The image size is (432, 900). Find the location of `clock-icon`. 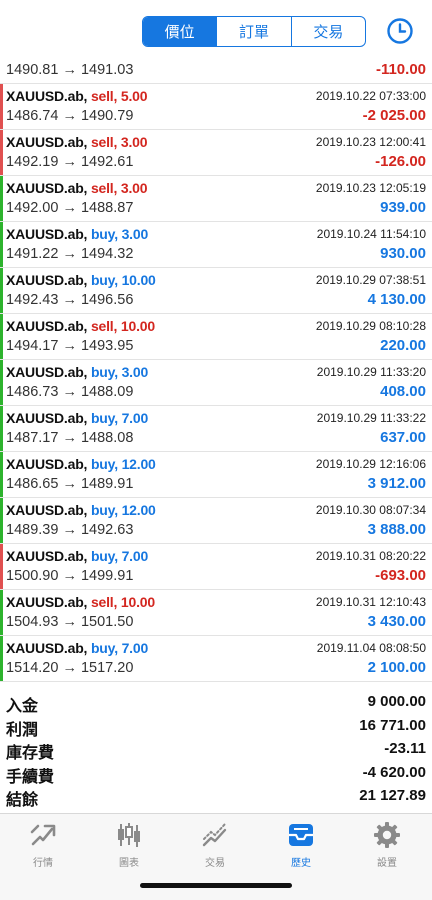

clock-icon is located at coordinates (400, 31).